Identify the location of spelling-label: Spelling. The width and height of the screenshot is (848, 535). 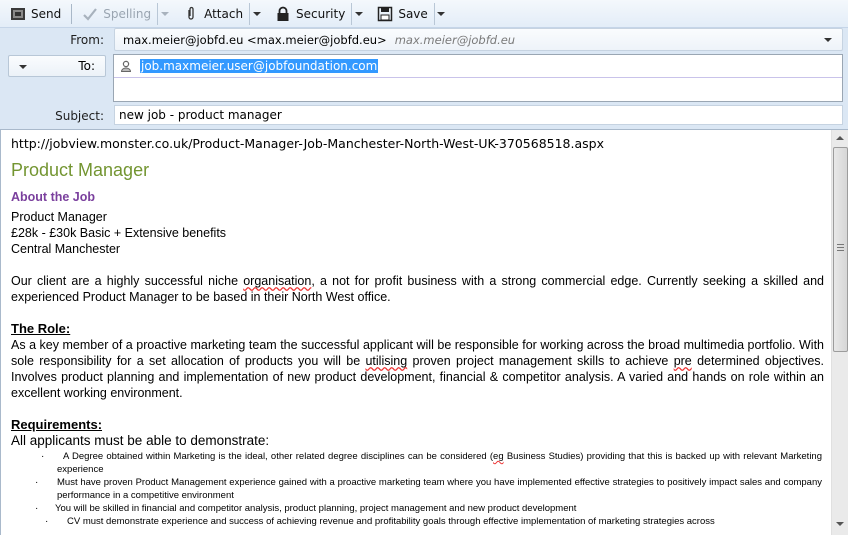
(127, 13).